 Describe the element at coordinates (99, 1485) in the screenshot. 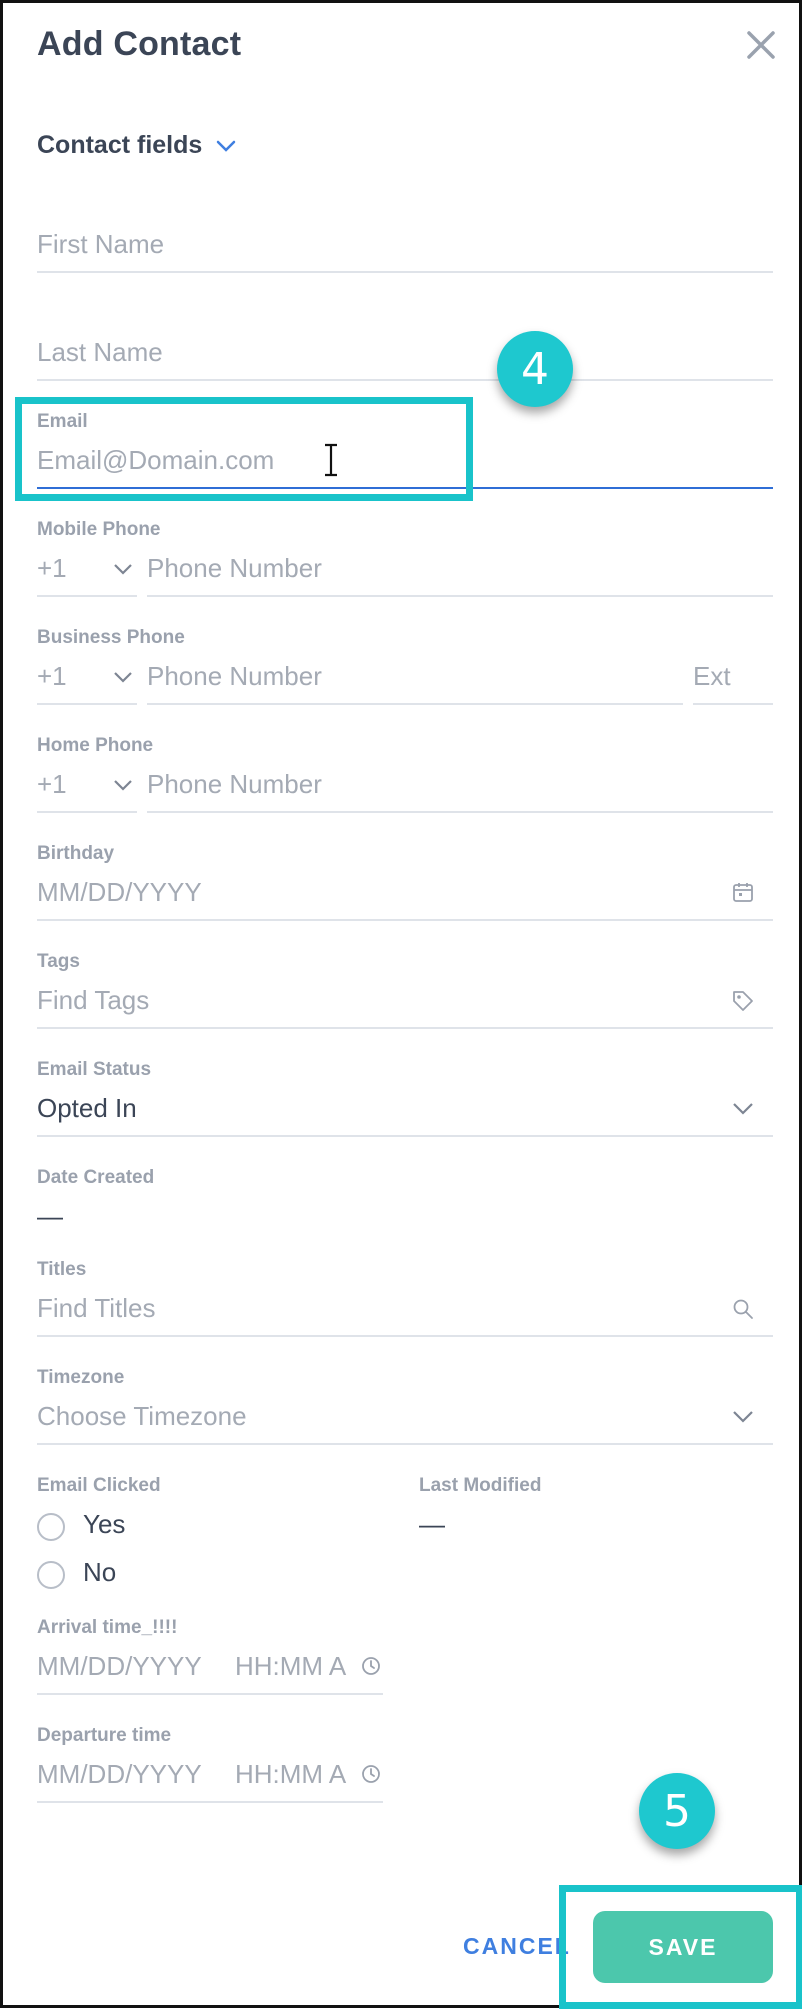

I see `email-clicked-label: Email Clicked` at that location.